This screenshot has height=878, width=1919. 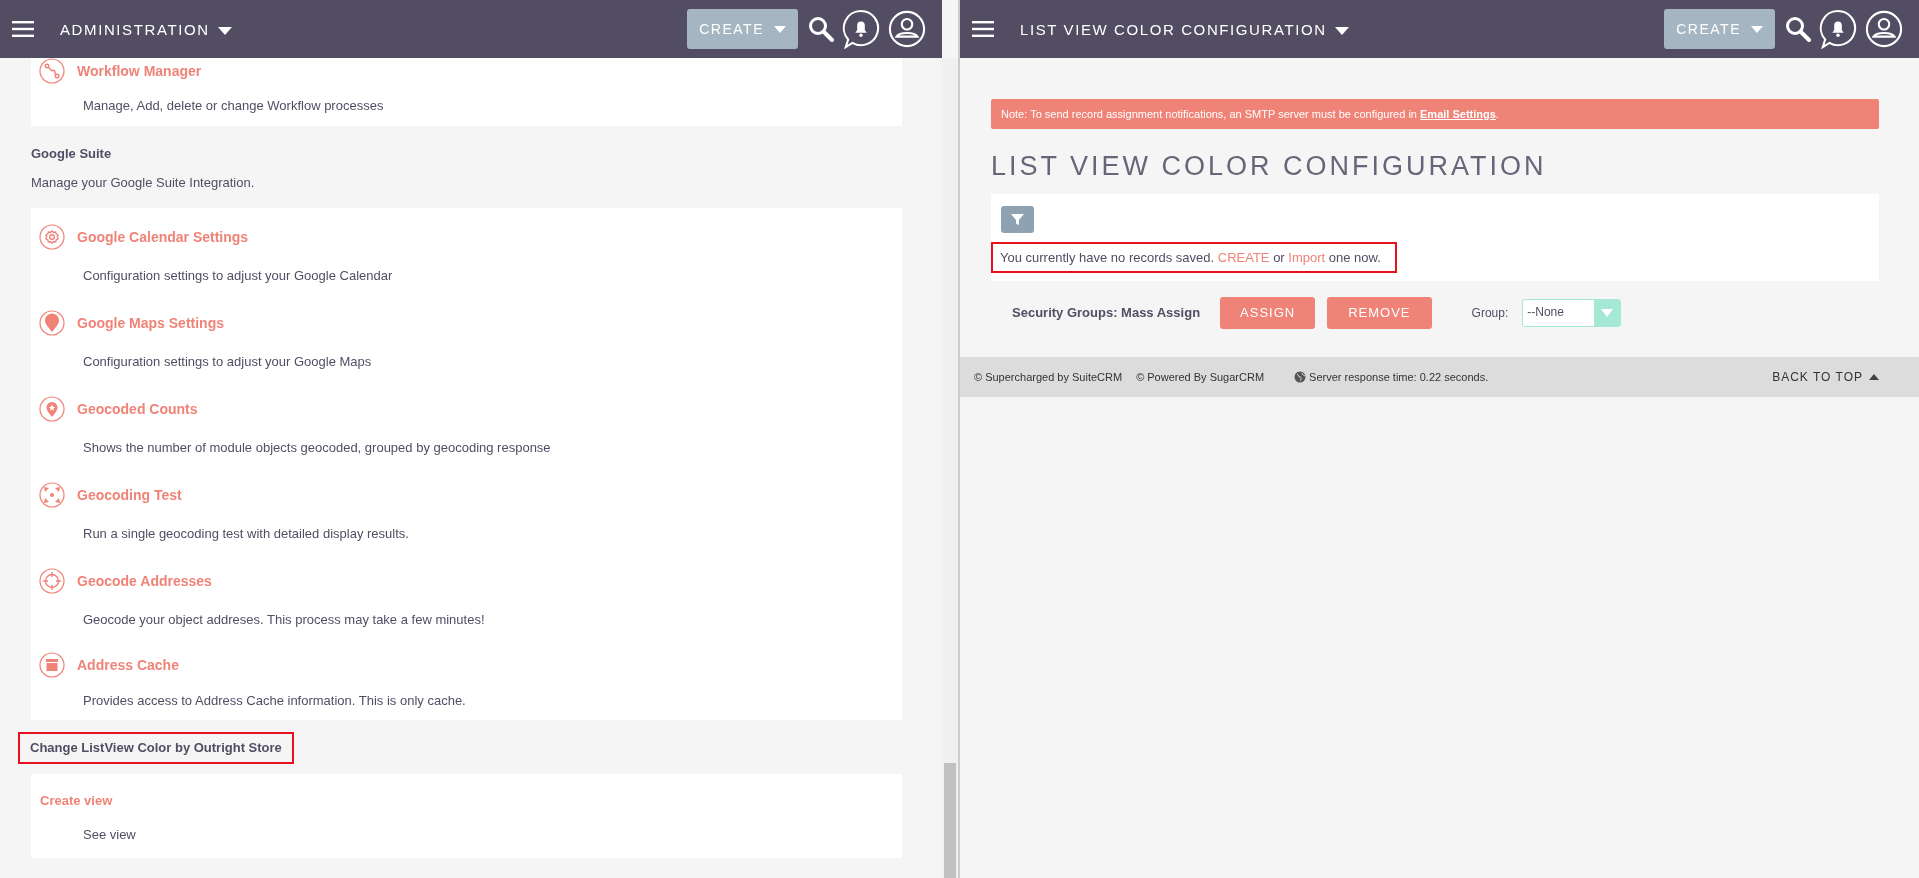 What do you see at coordinates (150, 323) in the screenshot?
I see `admin-link: Google Maps Settings` at bounding box center [150, 323].